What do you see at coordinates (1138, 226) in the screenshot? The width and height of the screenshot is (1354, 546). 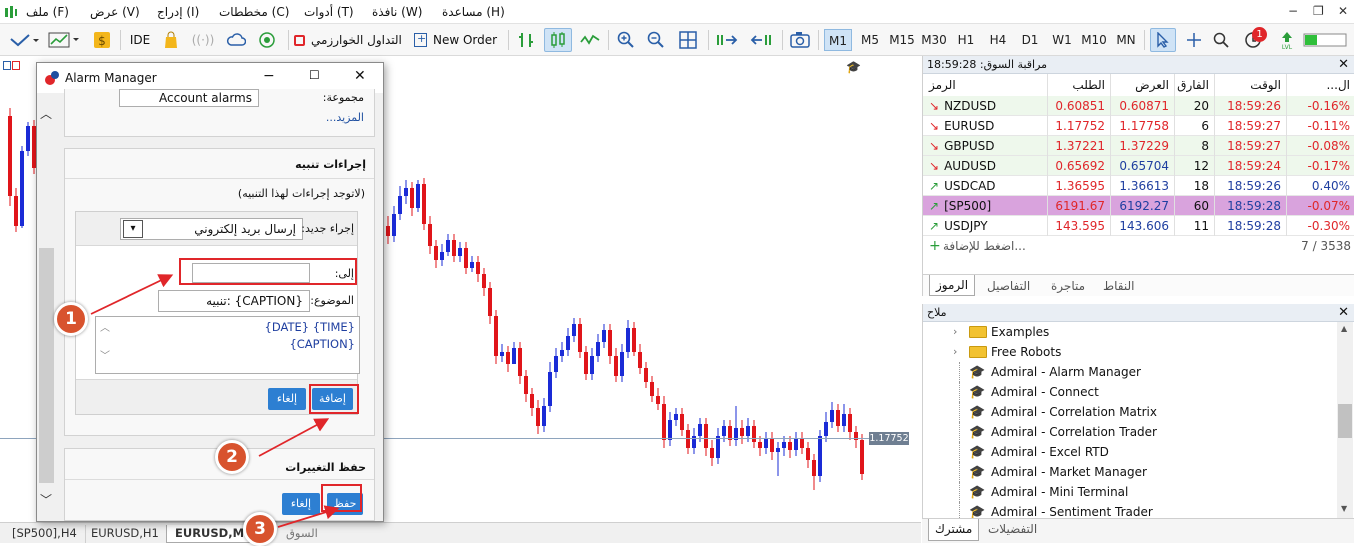 I see `market-watch-row: ↗ USDJPY 143.595 143.606 11 18:59:28 -0.30%` at bounding box center [1138, 226].